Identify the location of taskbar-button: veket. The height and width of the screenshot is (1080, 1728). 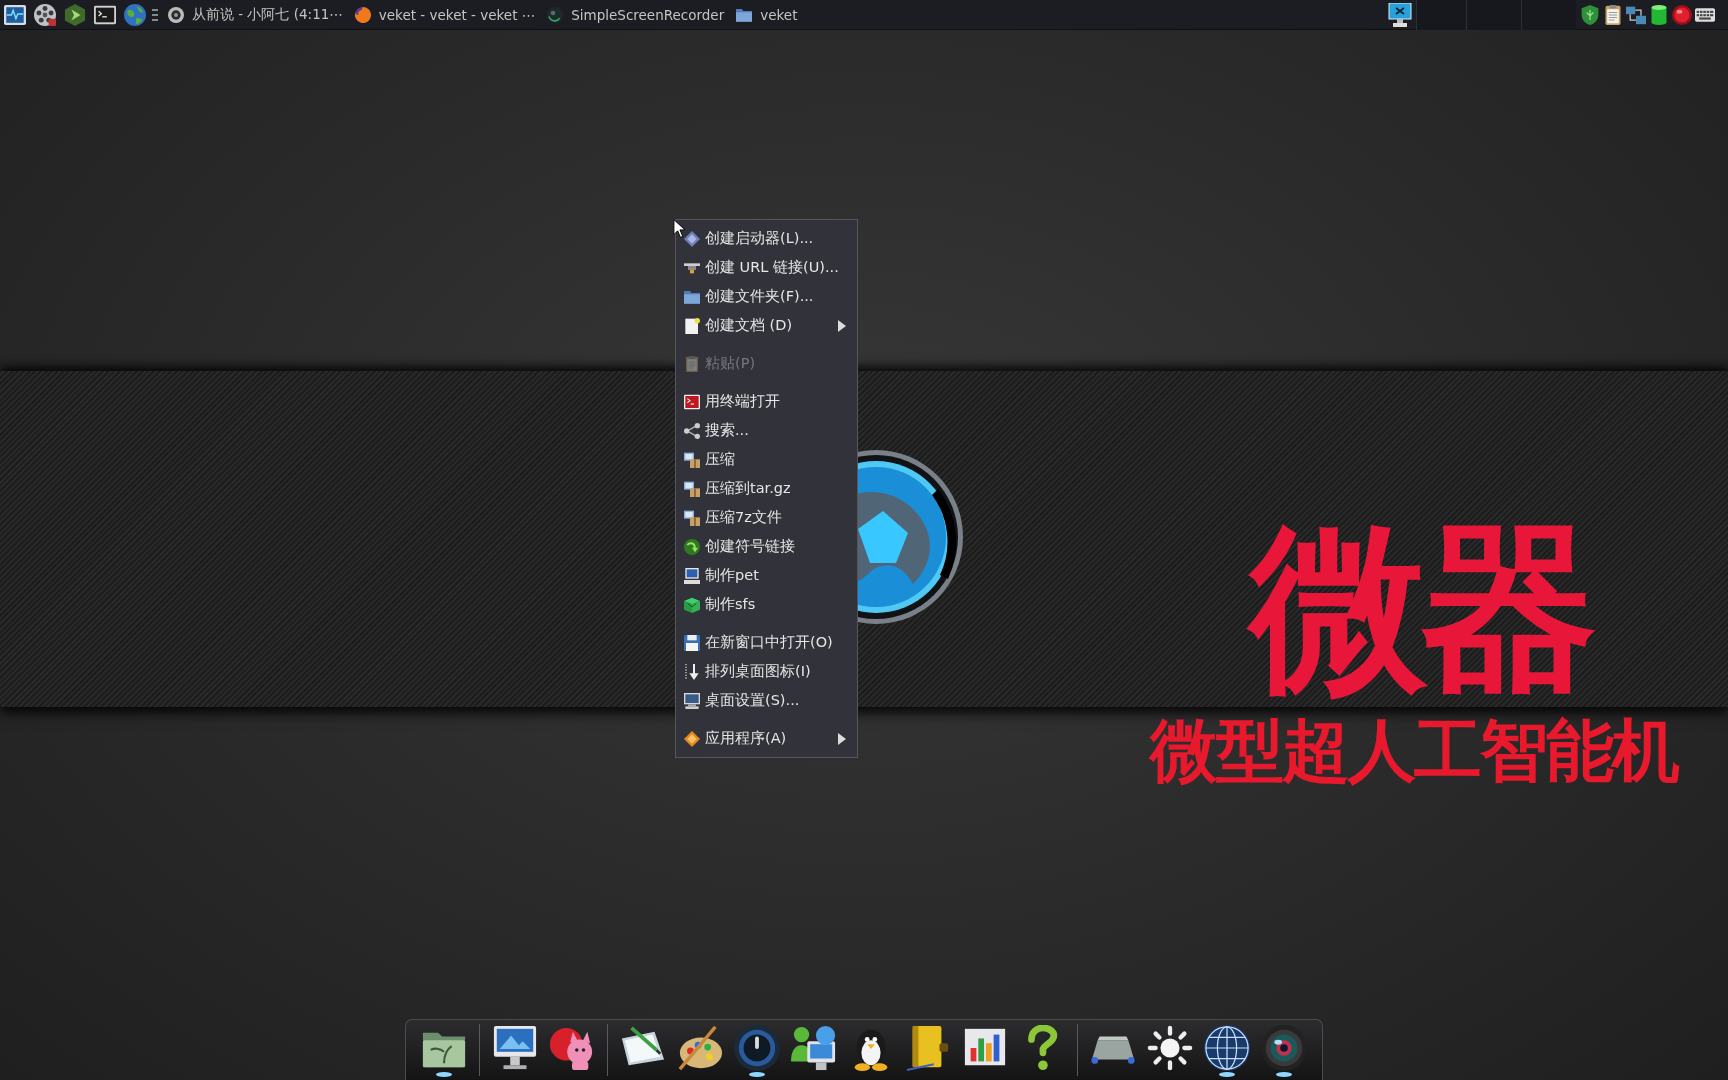
(767, 14).